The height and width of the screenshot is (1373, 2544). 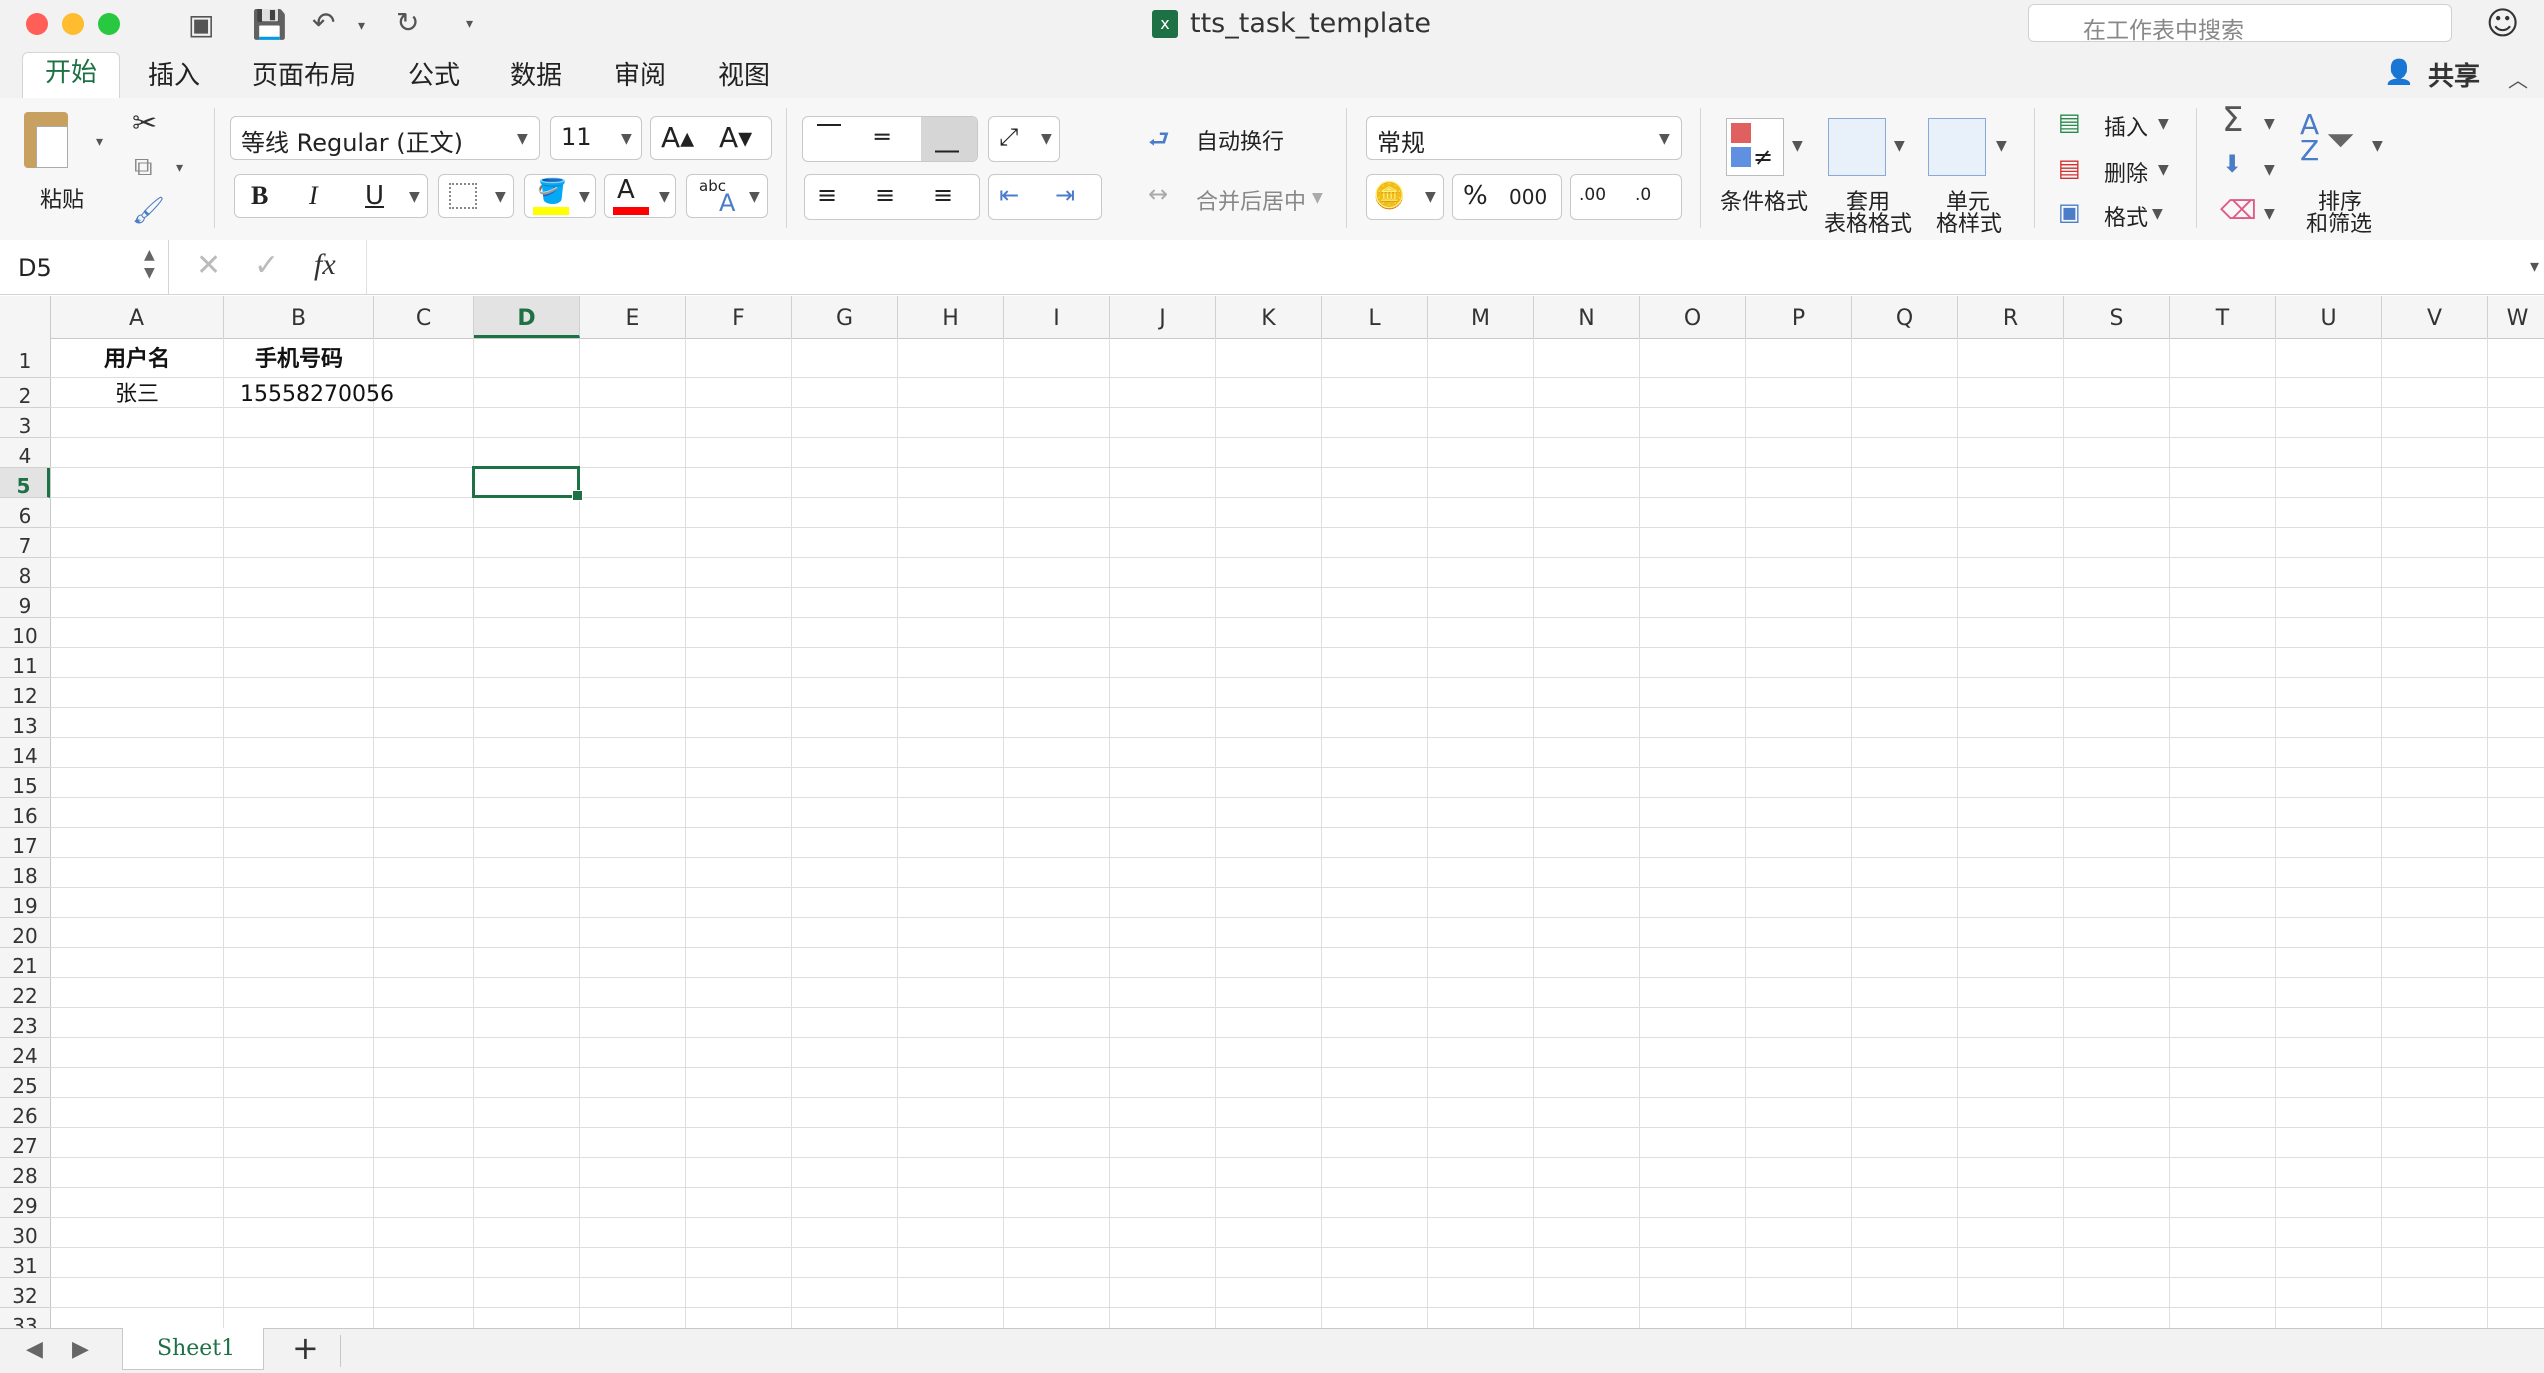 I want to click on column-header-j: J, so click(x=1163, y=317).